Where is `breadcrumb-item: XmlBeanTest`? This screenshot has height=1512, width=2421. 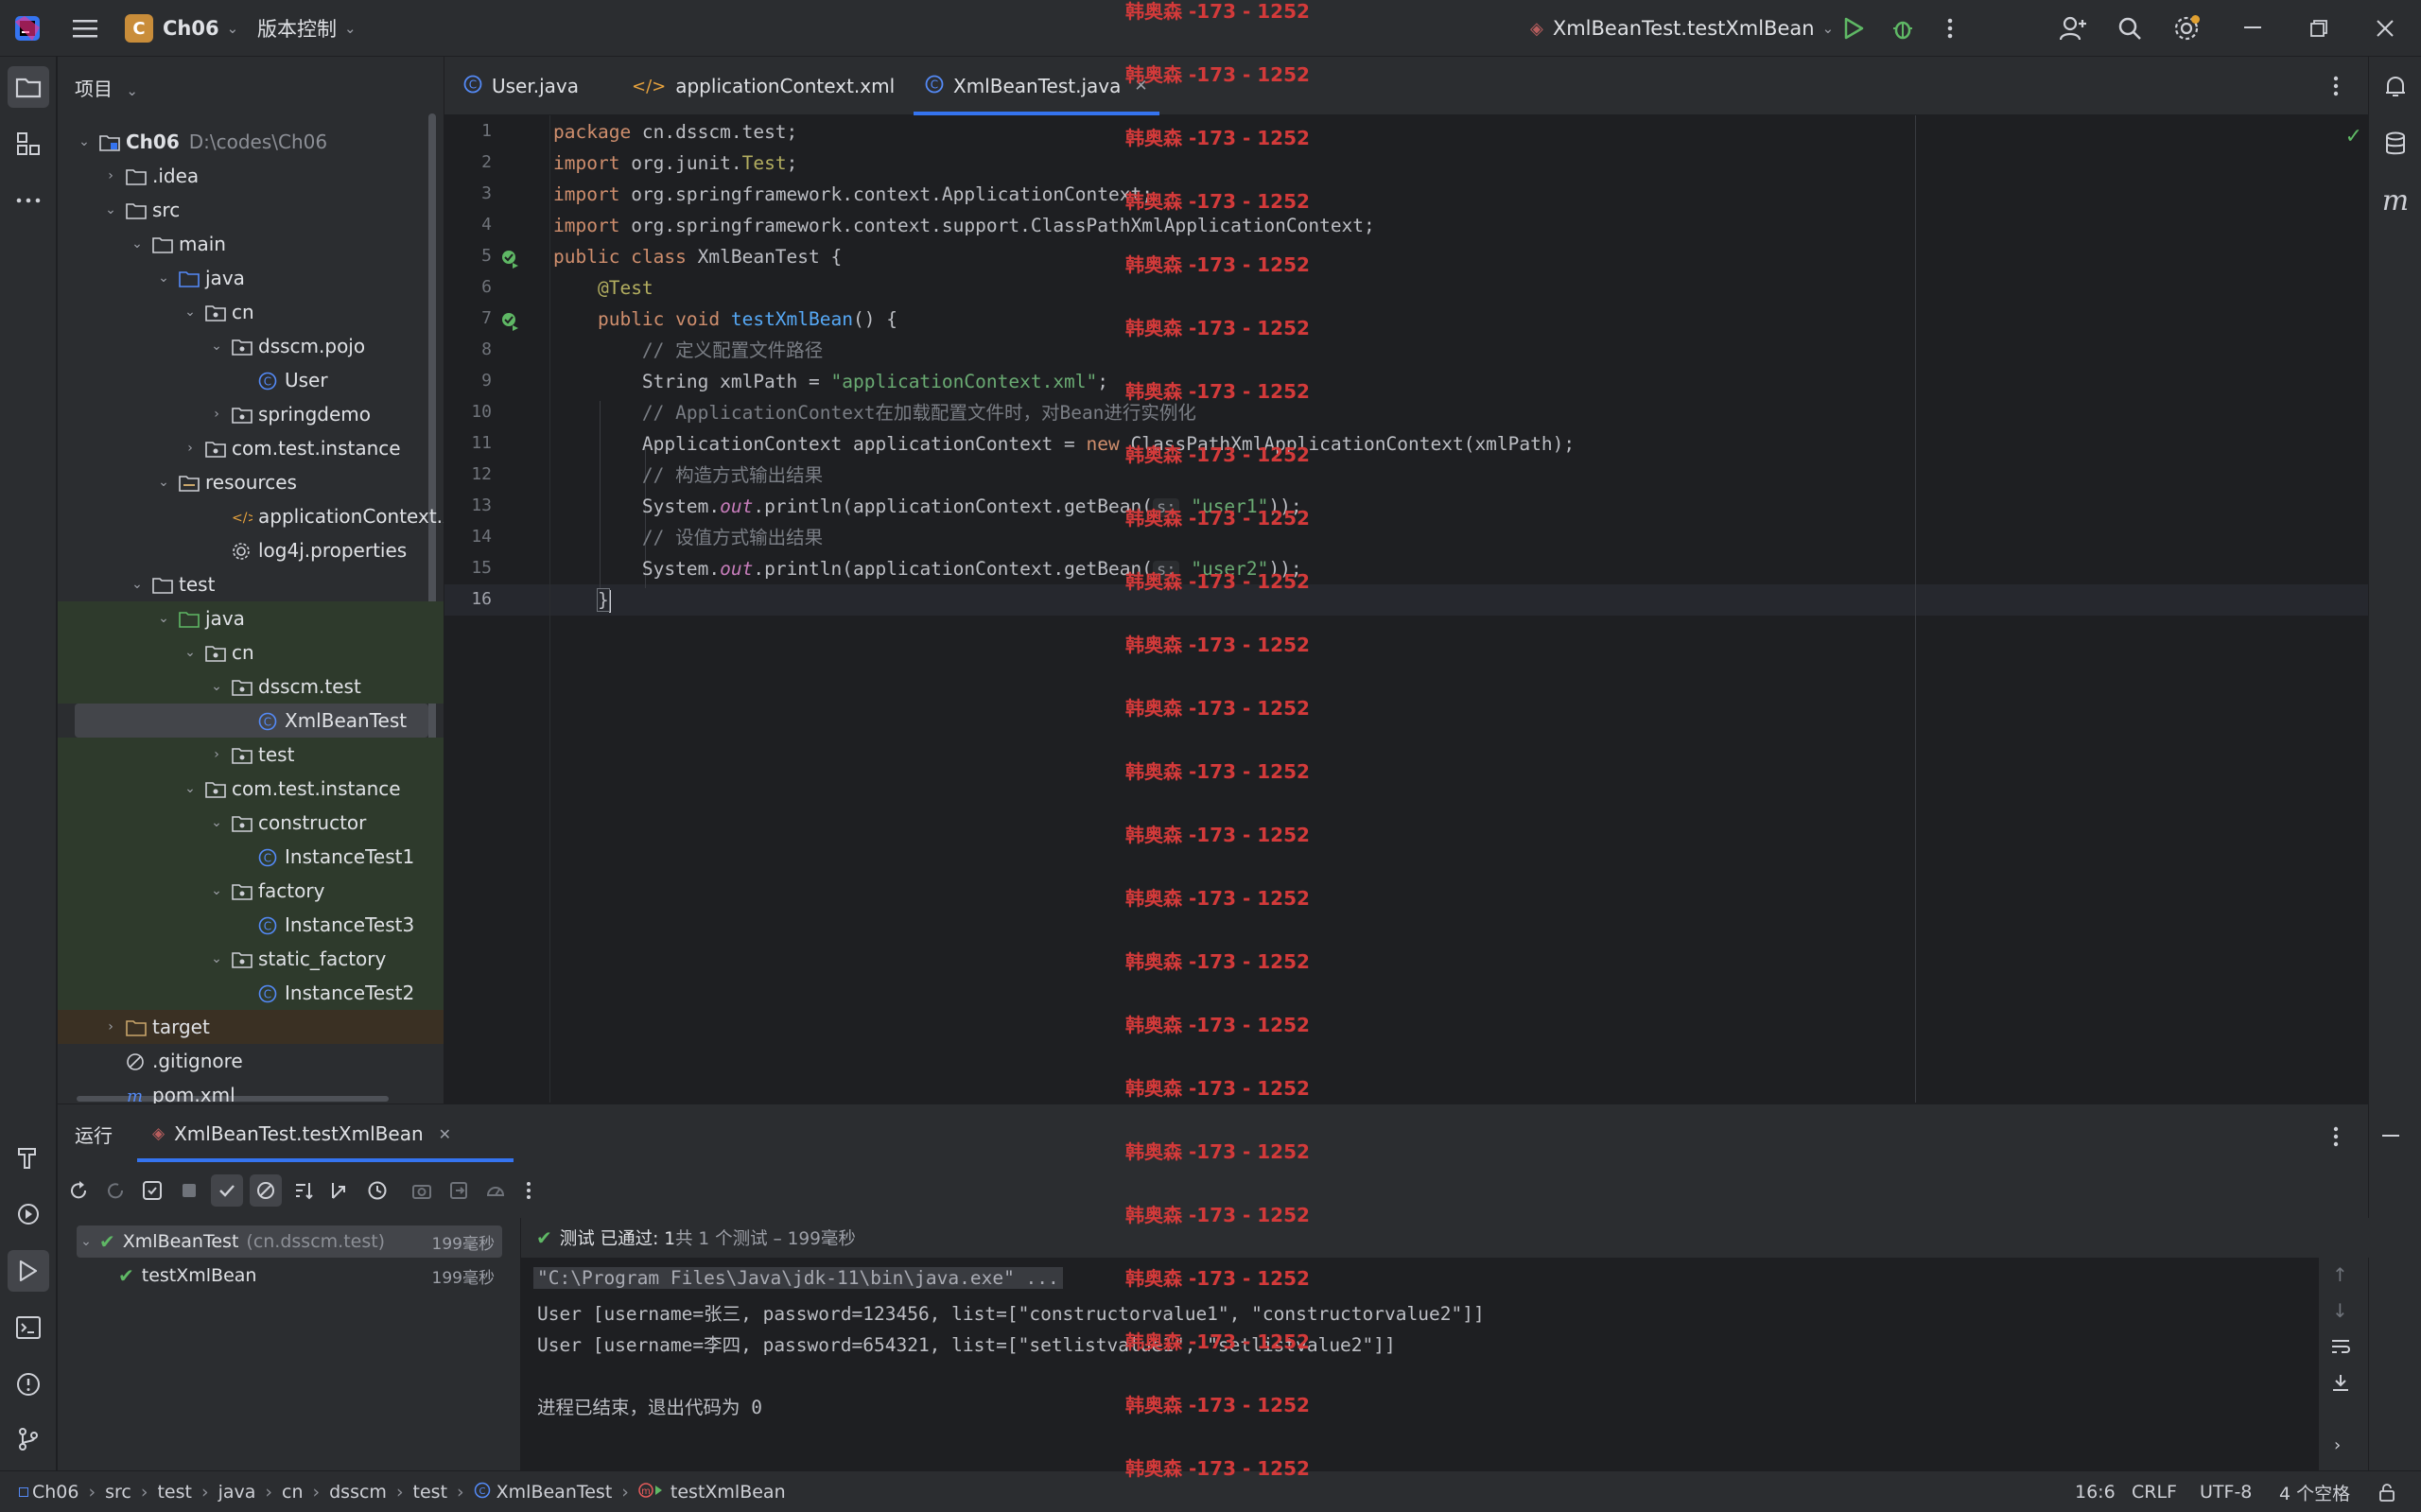 breadcrumb-item: XmlBeanTest is located at coordinates (554, 1492).